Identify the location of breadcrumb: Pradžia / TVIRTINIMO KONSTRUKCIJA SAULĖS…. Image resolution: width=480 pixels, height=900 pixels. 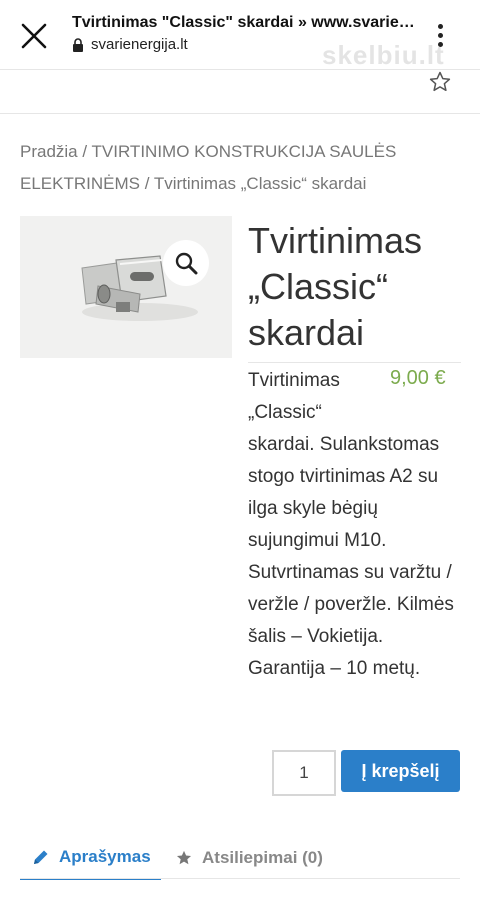
(240, 168).